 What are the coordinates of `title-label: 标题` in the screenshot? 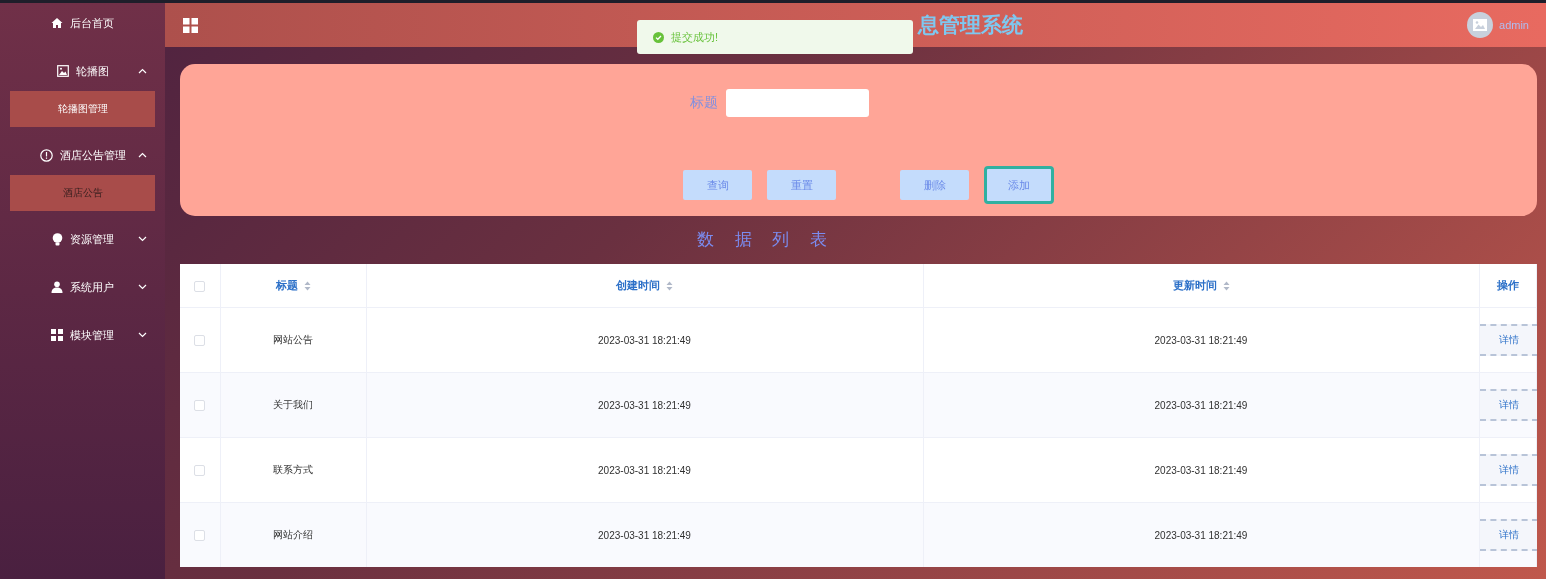 It's located at (704, 103).